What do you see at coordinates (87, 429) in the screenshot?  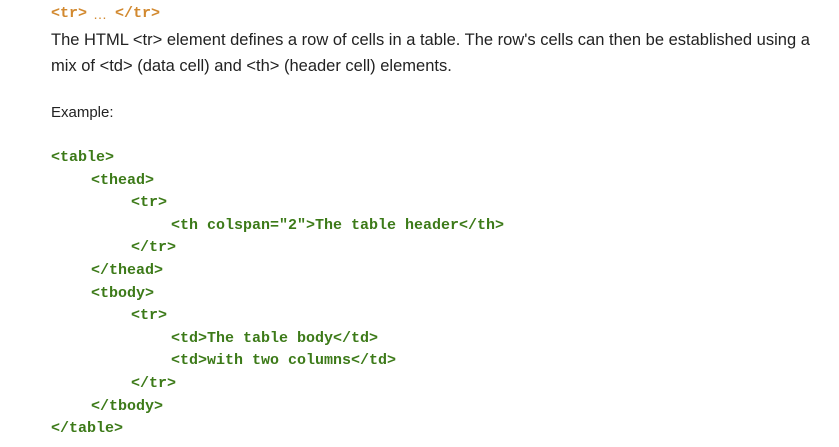 I see `code-line: </table>` at bounding box center [87, 429].